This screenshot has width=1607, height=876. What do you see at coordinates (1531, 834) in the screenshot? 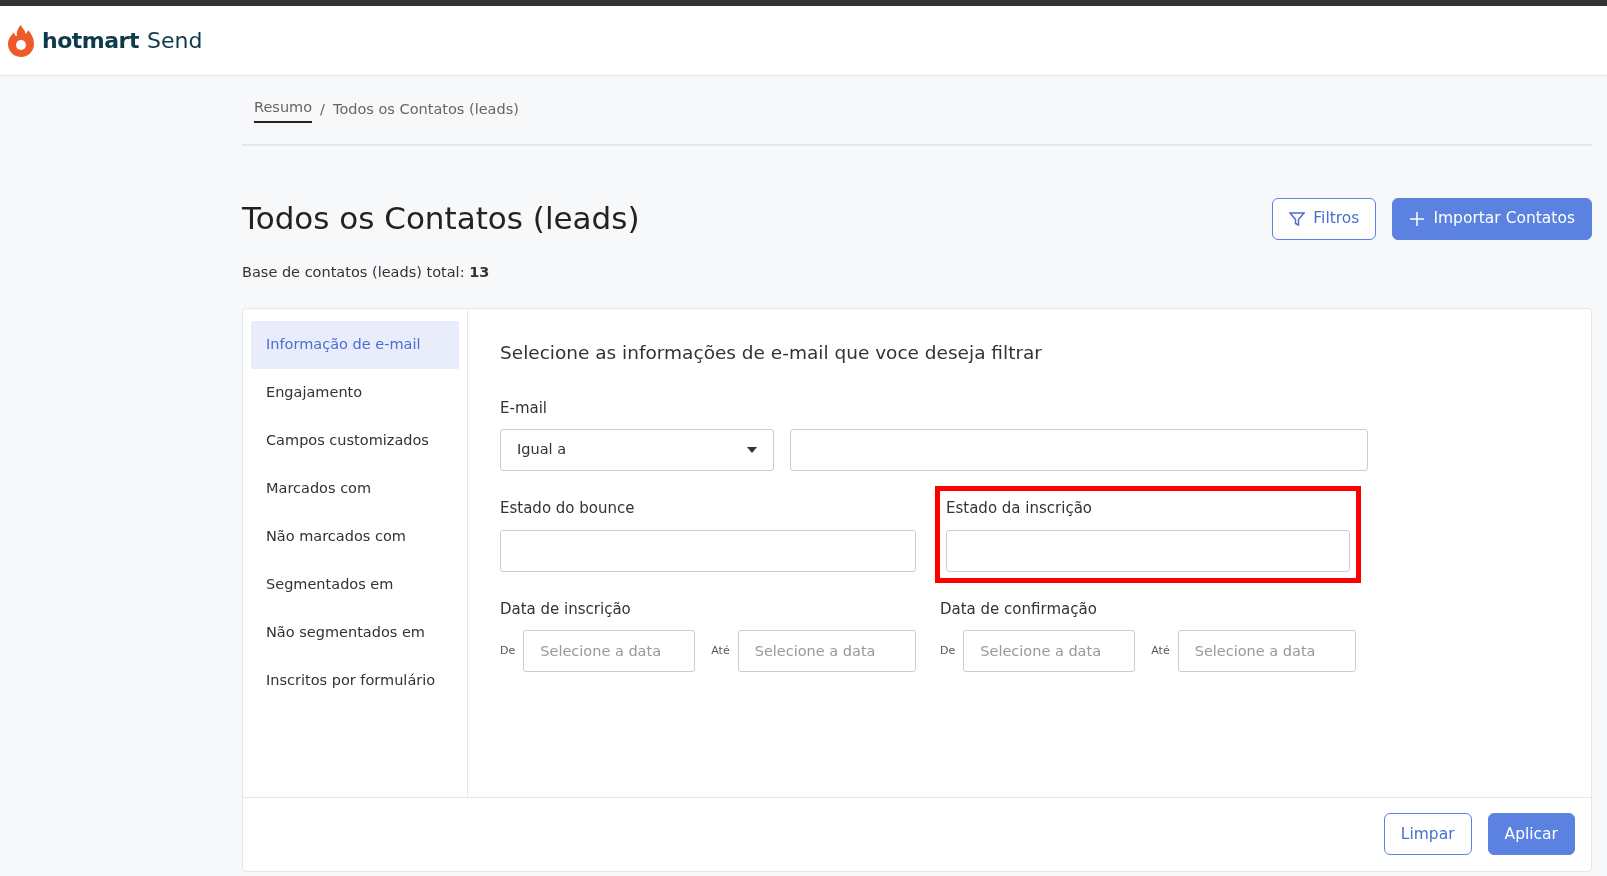
I see `apply-button: Aplicar` at bounding box center [1531, 834].